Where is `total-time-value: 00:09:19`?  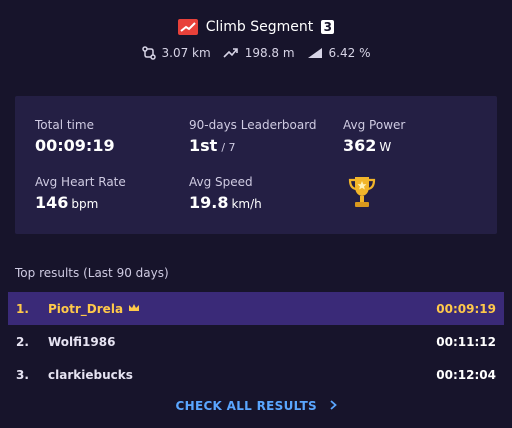 total-time-value: 00:09:19 is located at coordinates (75, 145).